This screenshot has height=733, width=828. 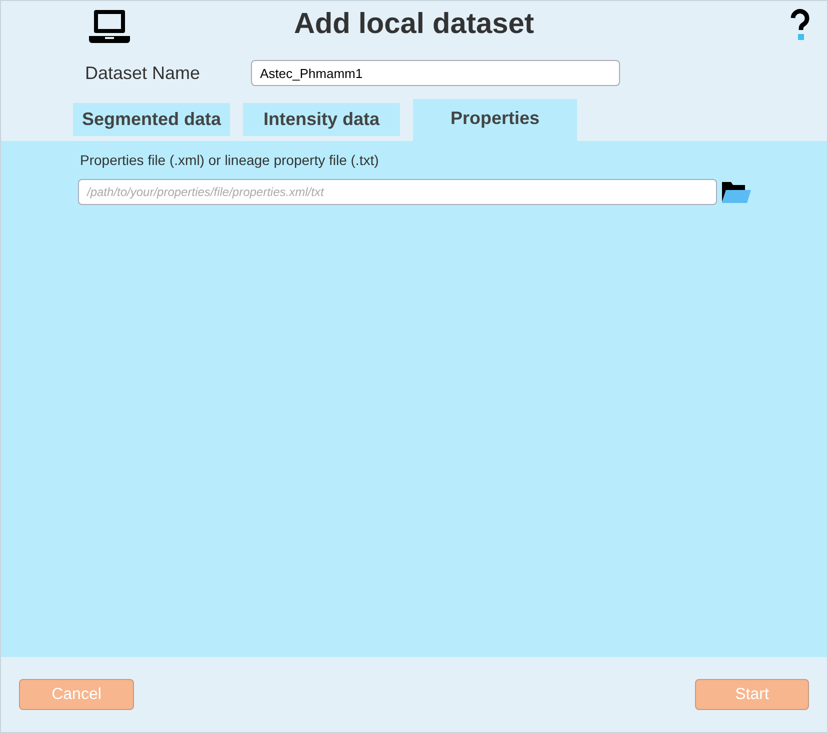 What do you see at coordinates (321, 119) in the screenshot?
I see `tab: Intensity data` at bounding box center [321, 119].